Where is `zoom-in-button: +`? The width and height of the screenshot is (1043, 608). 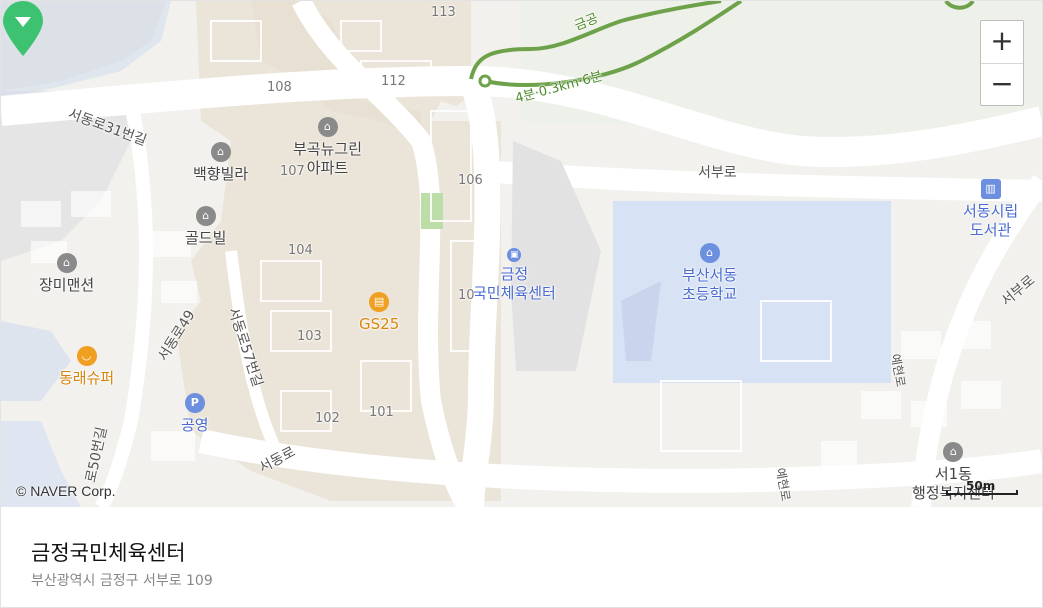
zoom-in-button: + is located at coordinates (1002, 42).